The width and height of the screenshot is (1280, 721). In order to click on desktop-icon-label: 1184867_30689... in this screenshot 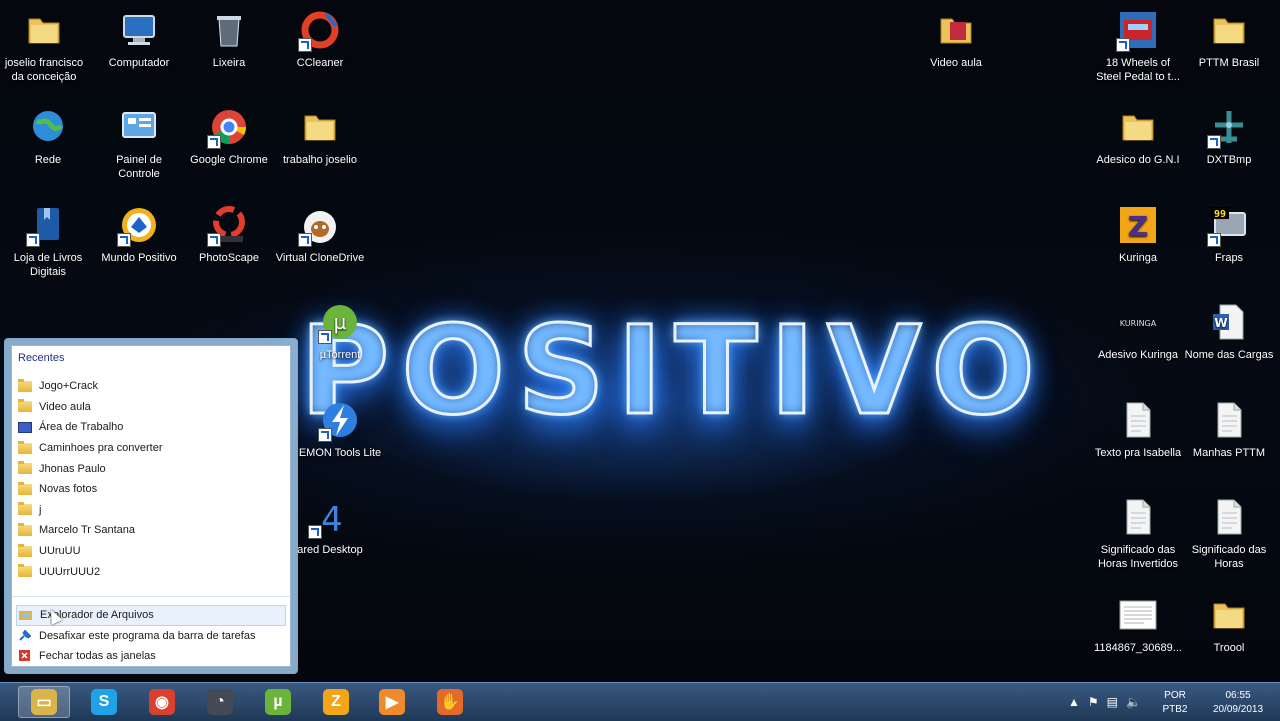, I will do `click(1138, 648)`.